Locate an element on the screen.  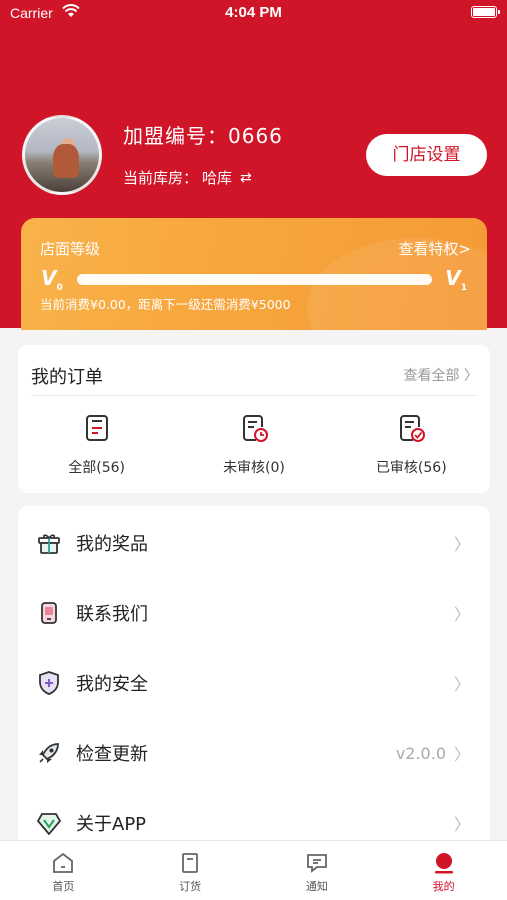
orders-approved-label: 已审核(56) is located at coordinates (411, 468).